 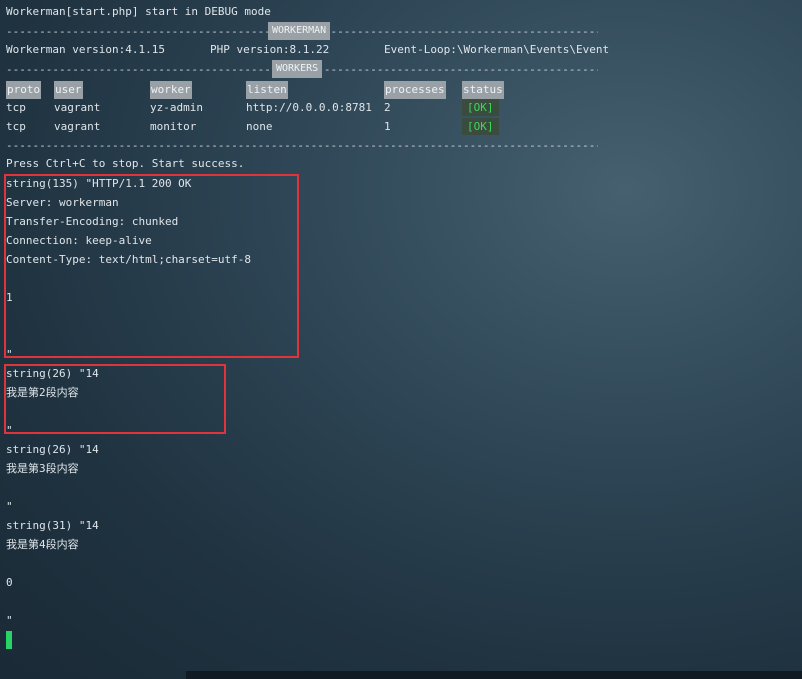 What do you see at coordinates (24, 90) in the screenshot?
I see `header-proto: proto` at bounding box center [24, 90].